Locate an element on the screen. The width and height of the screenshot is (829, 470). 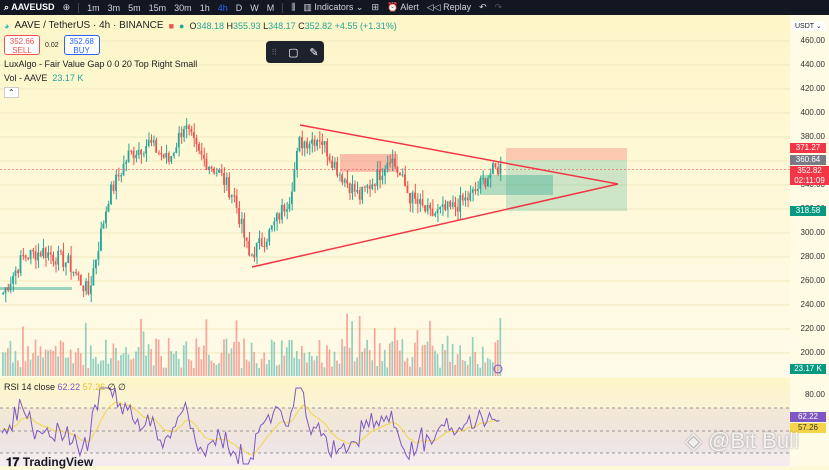
price-tick: 300.00 is located at coordinates (812, 232).